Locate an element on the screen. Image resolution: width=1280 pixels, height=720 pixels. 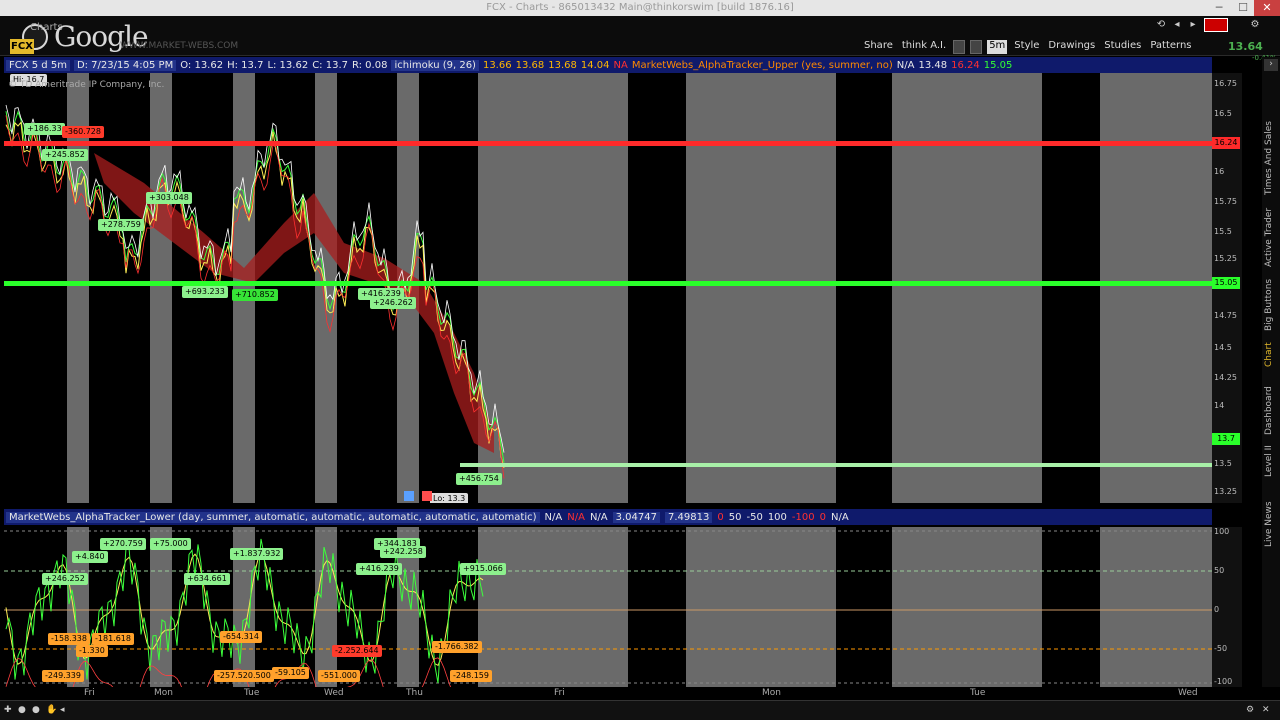
osc-tick: -50 is located at coordinates (1221, 648).